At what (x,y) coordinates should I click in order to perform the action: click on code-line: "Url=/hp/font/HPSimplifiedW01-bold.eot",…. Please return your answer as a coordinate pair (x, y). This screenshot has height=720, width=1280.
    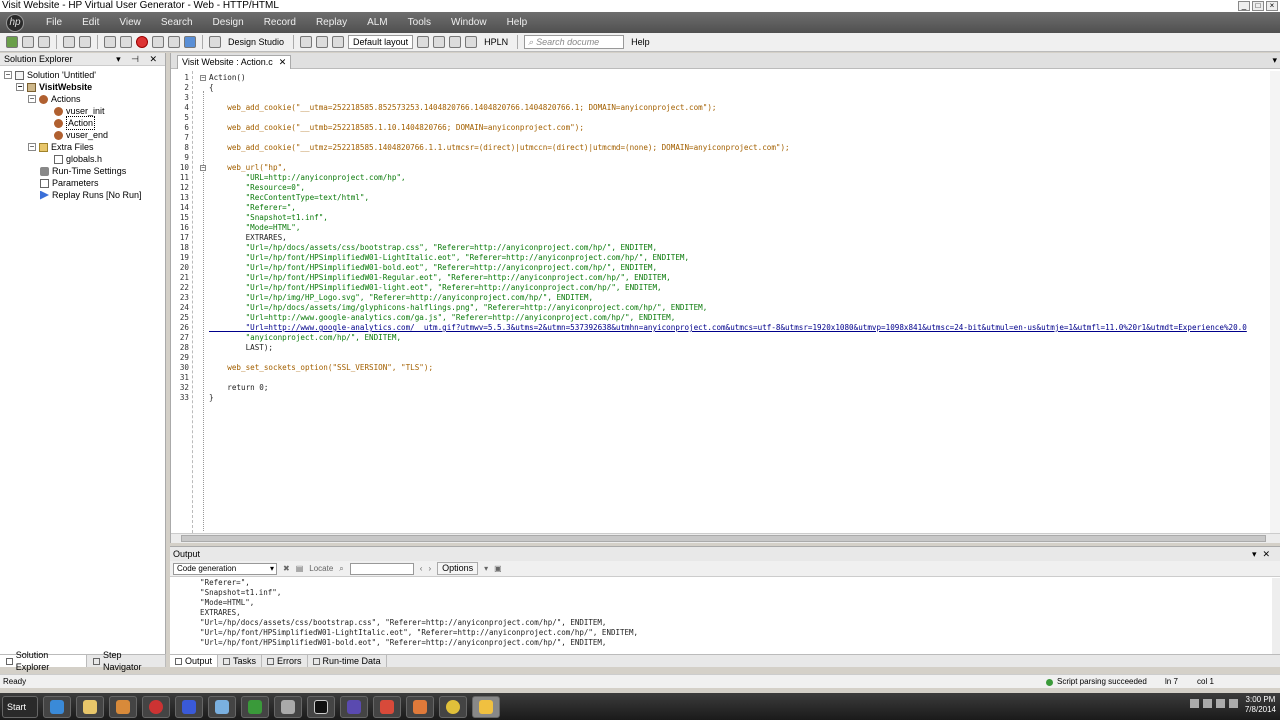
    Looking at the image, I should click on (433, 268).